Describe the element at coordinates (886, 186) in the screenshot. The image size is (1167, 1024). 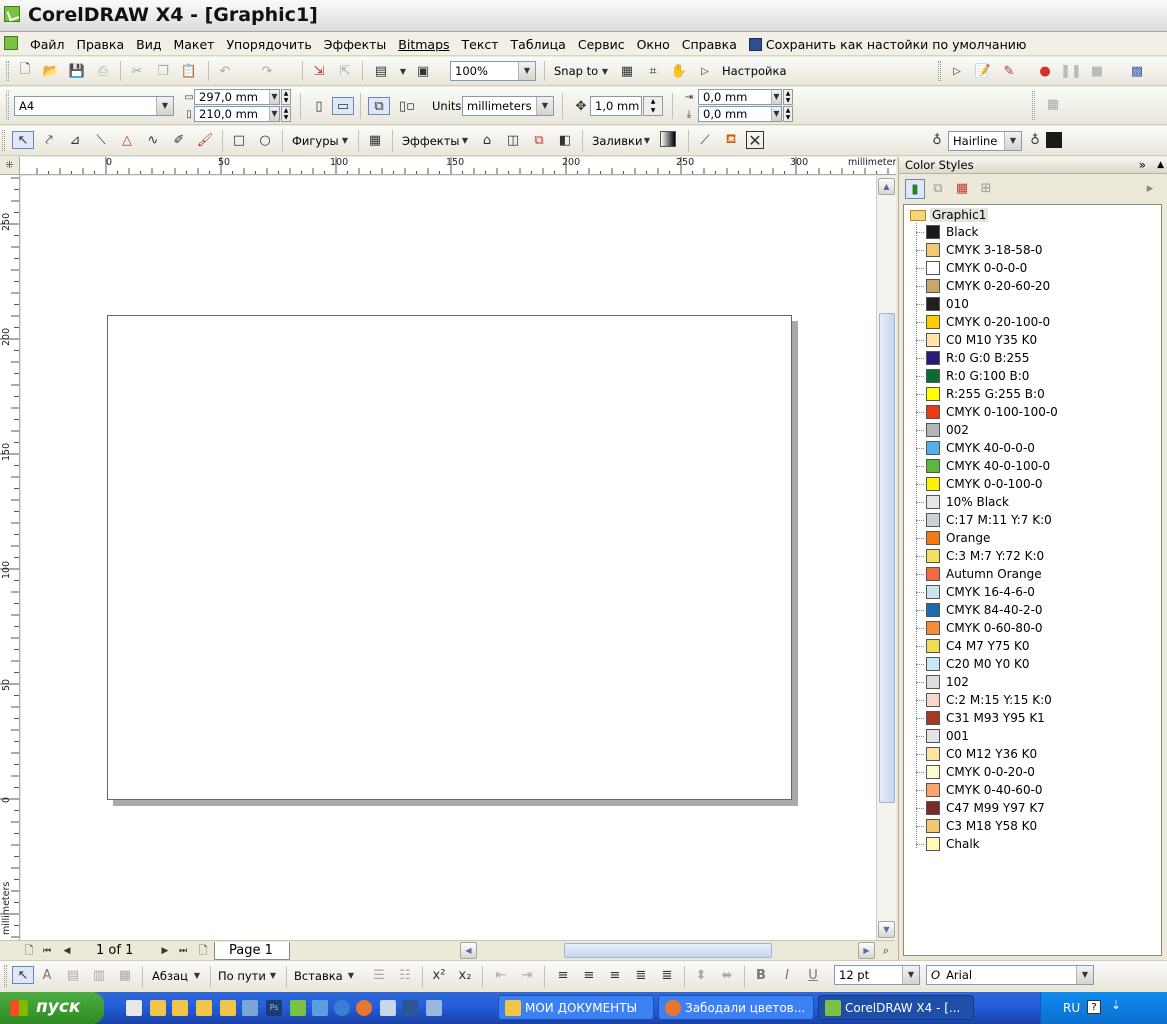
I see `scroll-up-button: ▲` at that location.